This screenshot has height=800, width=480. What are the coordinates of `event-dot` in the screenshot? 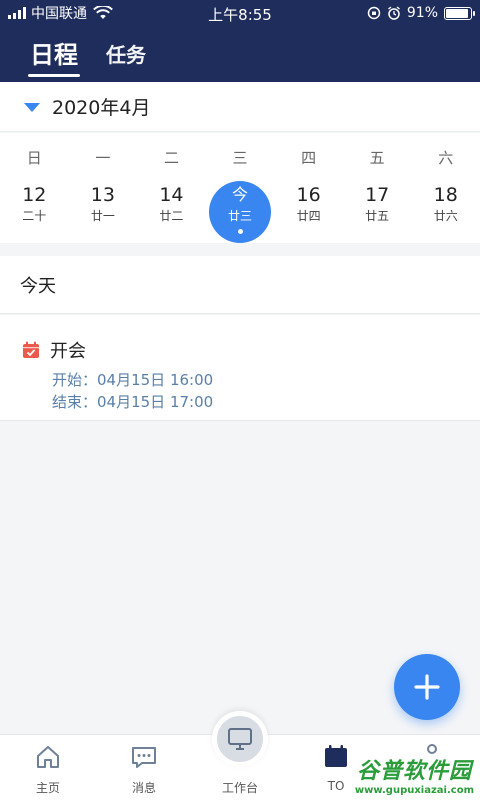 It's located at (240, 231).